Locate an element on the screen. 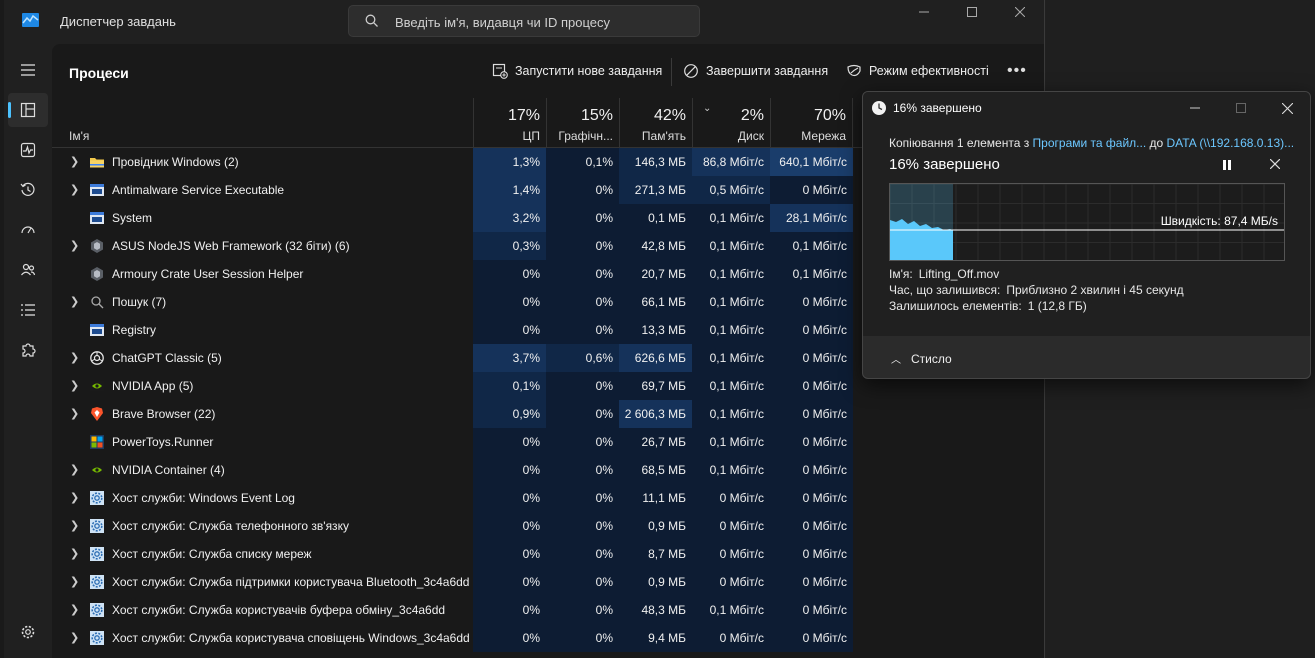 The width and height of the screenshot is (1315, 658). close-button is located at coordinates (1020, 12).